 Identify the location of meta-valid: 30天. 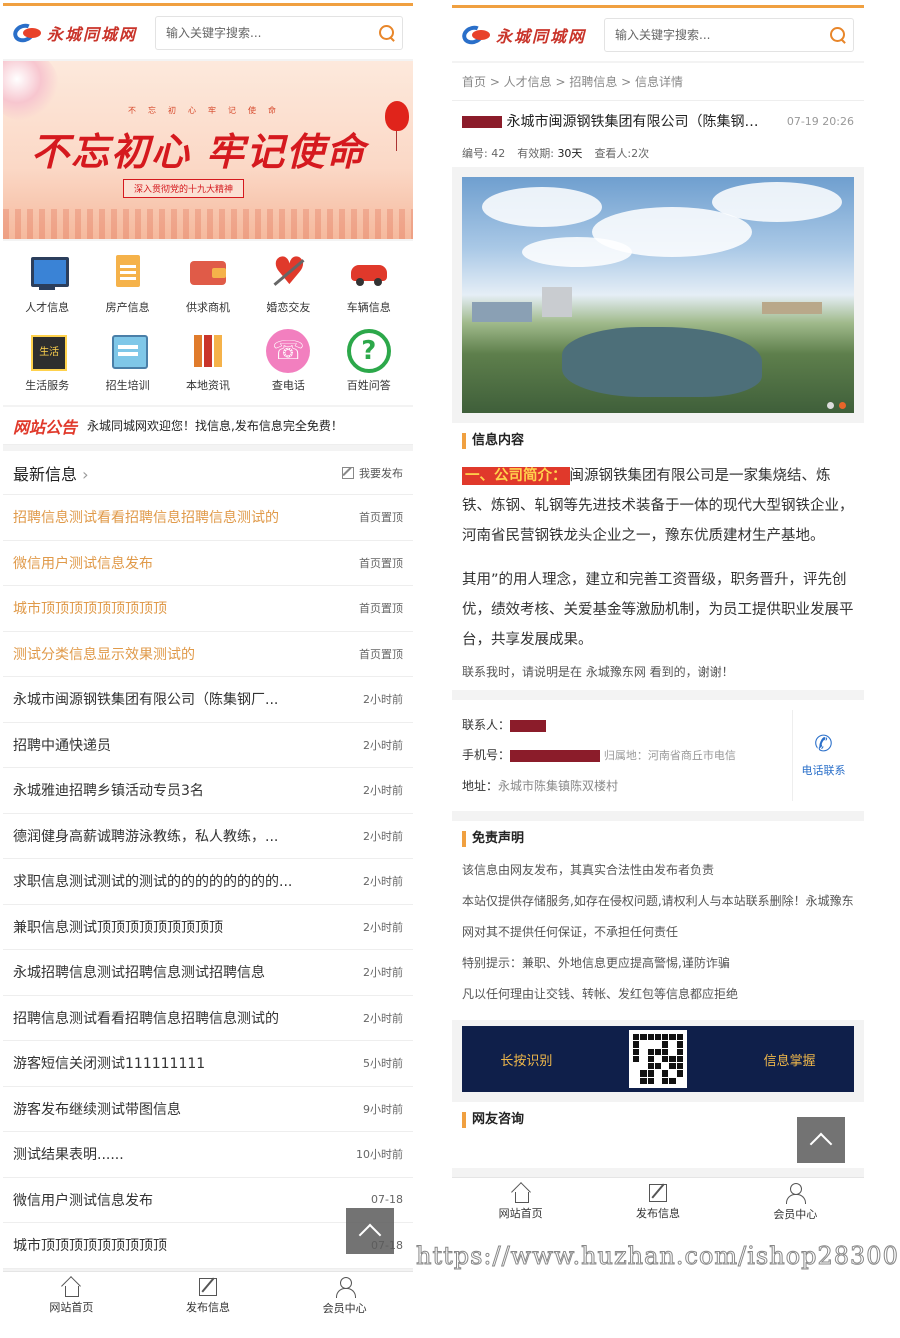
(570, 153).